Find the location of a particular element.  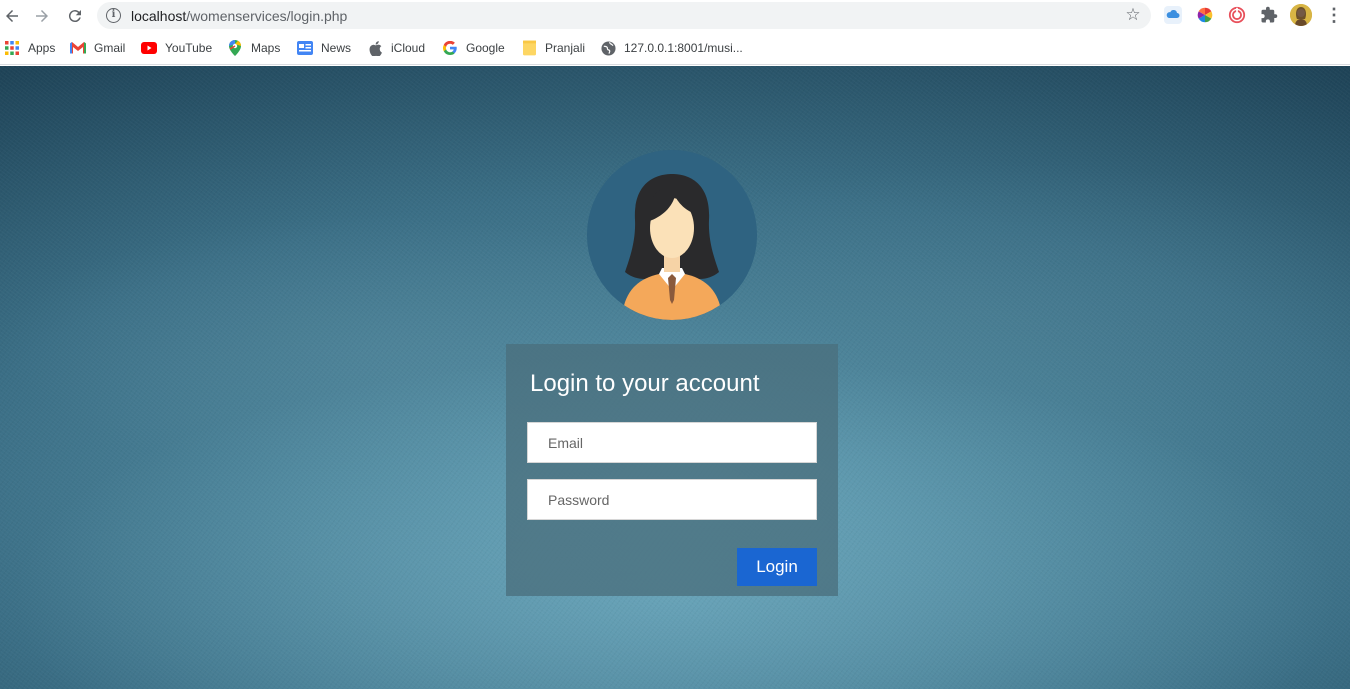

bookmark-label: Gmail is located at coordinates (110, 48).